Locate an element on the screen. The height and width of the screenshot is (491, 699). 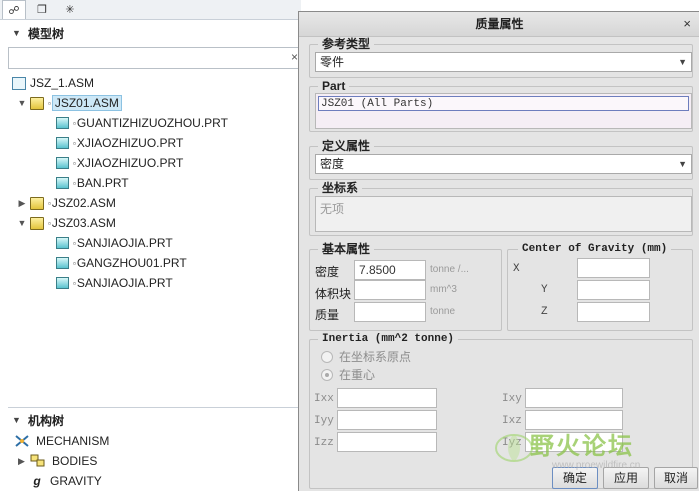
divider is located at coordinates (154, 407).